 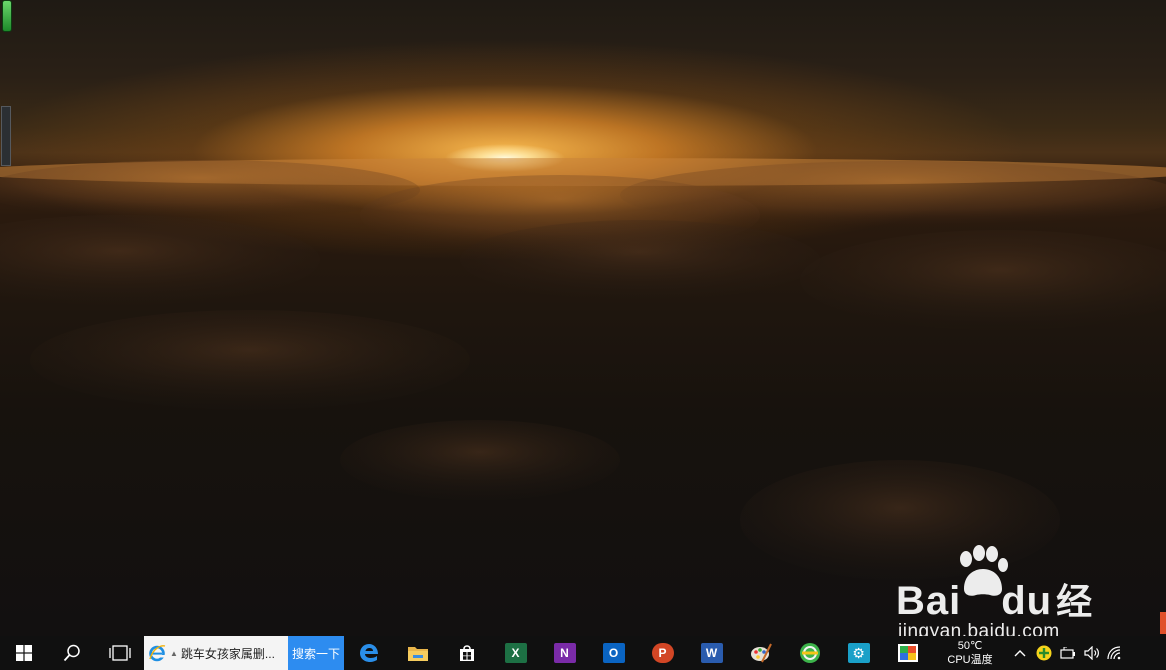 What do you see at coordinates (7, 16) in the screenshot?
I see `battery-gadget` at bounding box center [7, 16].